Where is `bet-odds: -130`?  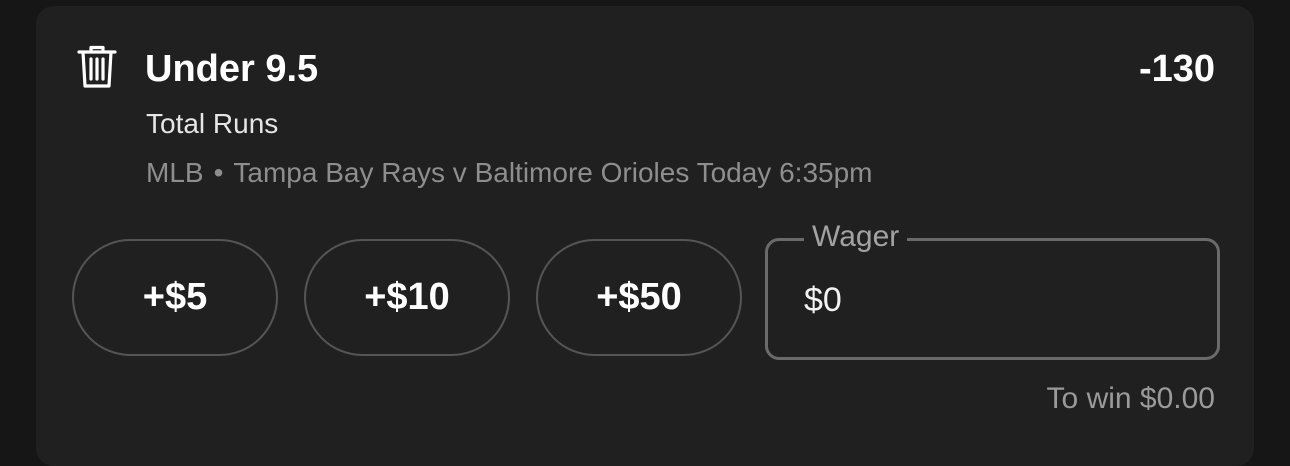
bet-odds: -130 is located at coordinates (1176, 69).